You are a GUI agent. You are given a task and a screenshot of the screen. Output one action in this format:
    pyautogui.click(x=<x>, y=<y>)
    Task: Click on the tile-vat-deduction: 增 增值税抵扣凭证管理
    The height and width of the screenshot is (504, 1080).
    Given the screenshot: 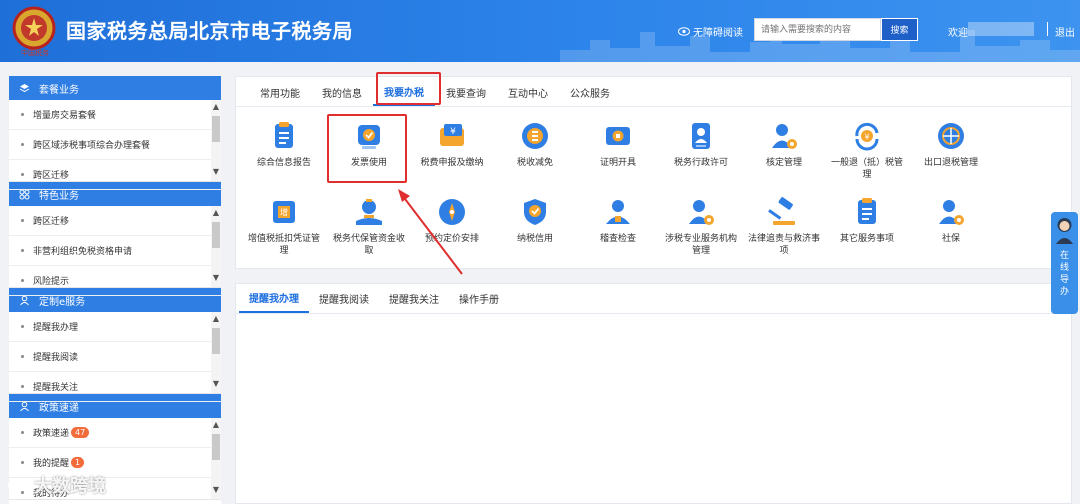 What is the action you would take?
    pyautogui.click(x=284, y=226)
    